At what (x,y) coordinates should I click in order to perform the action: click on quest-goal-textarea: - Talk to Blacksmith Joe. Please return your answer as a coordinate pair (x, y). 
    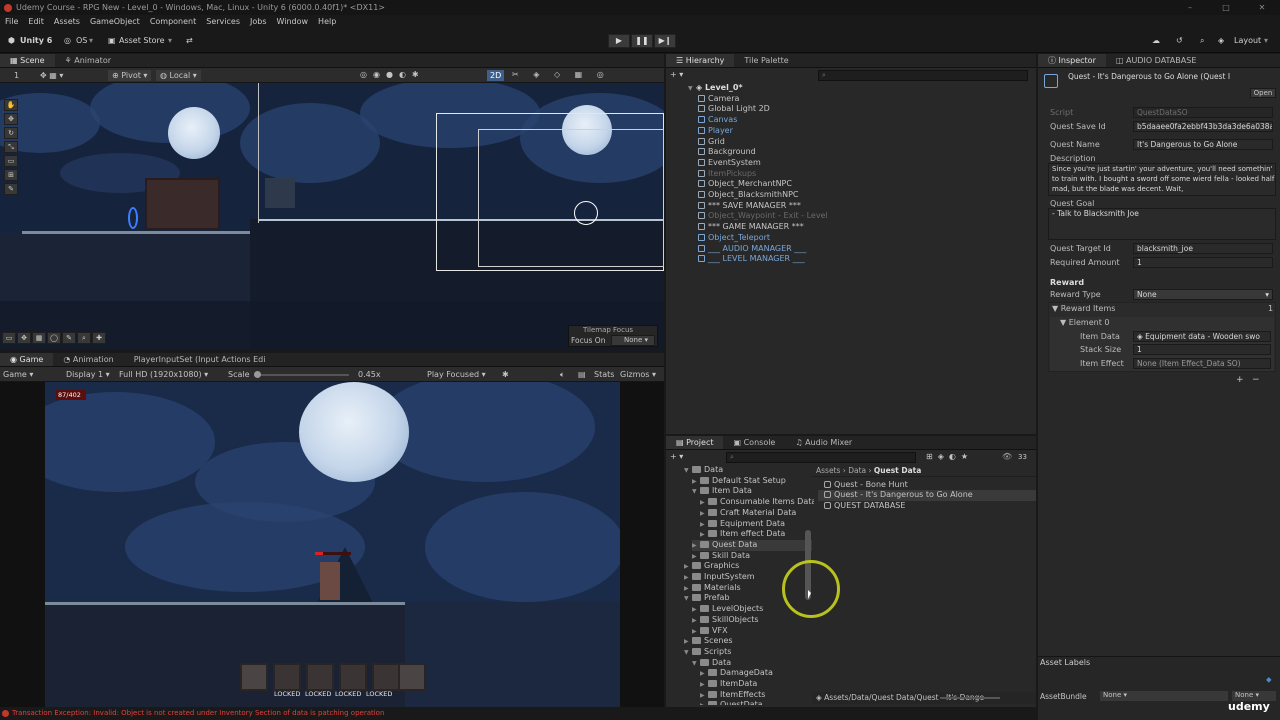
    Looking at the image, I should click on (1162, 224).